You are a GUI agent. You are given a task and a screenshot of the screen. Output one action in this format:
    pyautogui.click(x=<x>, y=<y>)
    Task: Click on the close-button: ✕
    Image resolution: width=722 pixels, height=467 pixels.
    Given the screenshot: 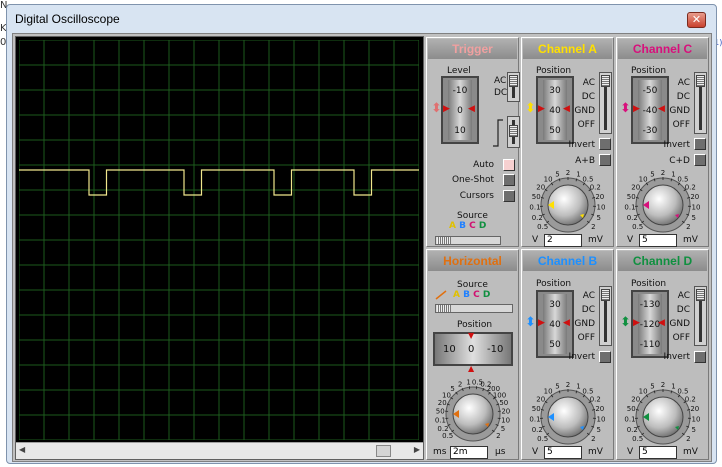 What is the action you would take?
    pyautogui.click(x=696, y=20)
    